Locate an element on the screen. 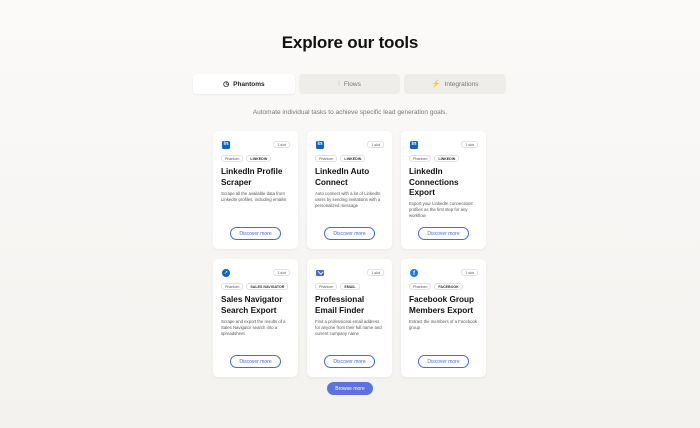 The image size is (700, 428). card-title: LinkedIn Profile Scraper is located at coordinates (252, 177).